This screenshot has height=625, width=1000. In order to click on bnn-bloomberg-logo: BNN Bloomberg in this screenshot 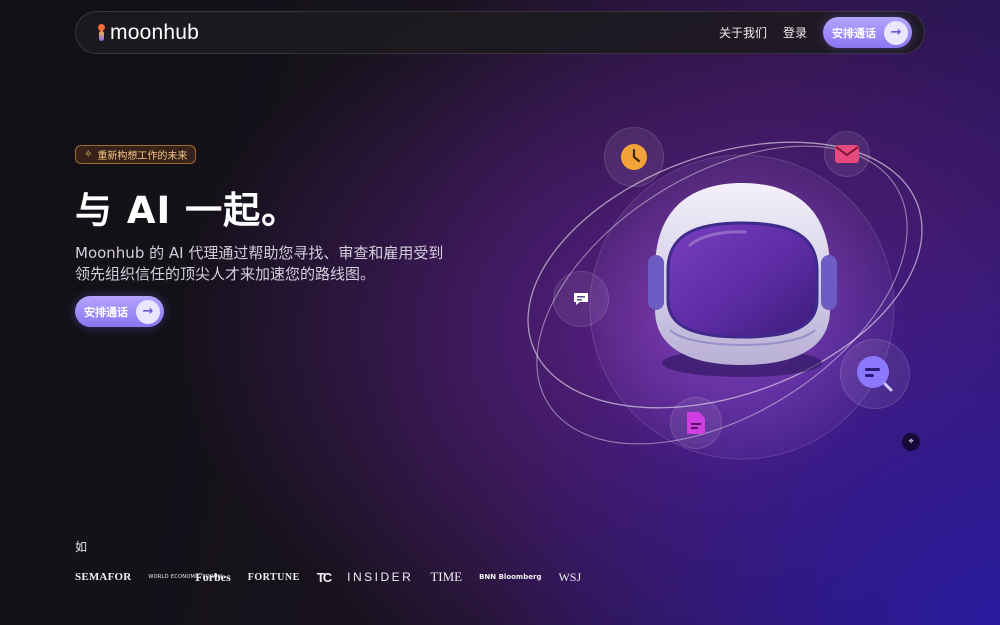, I will do `click(510, 577)`.